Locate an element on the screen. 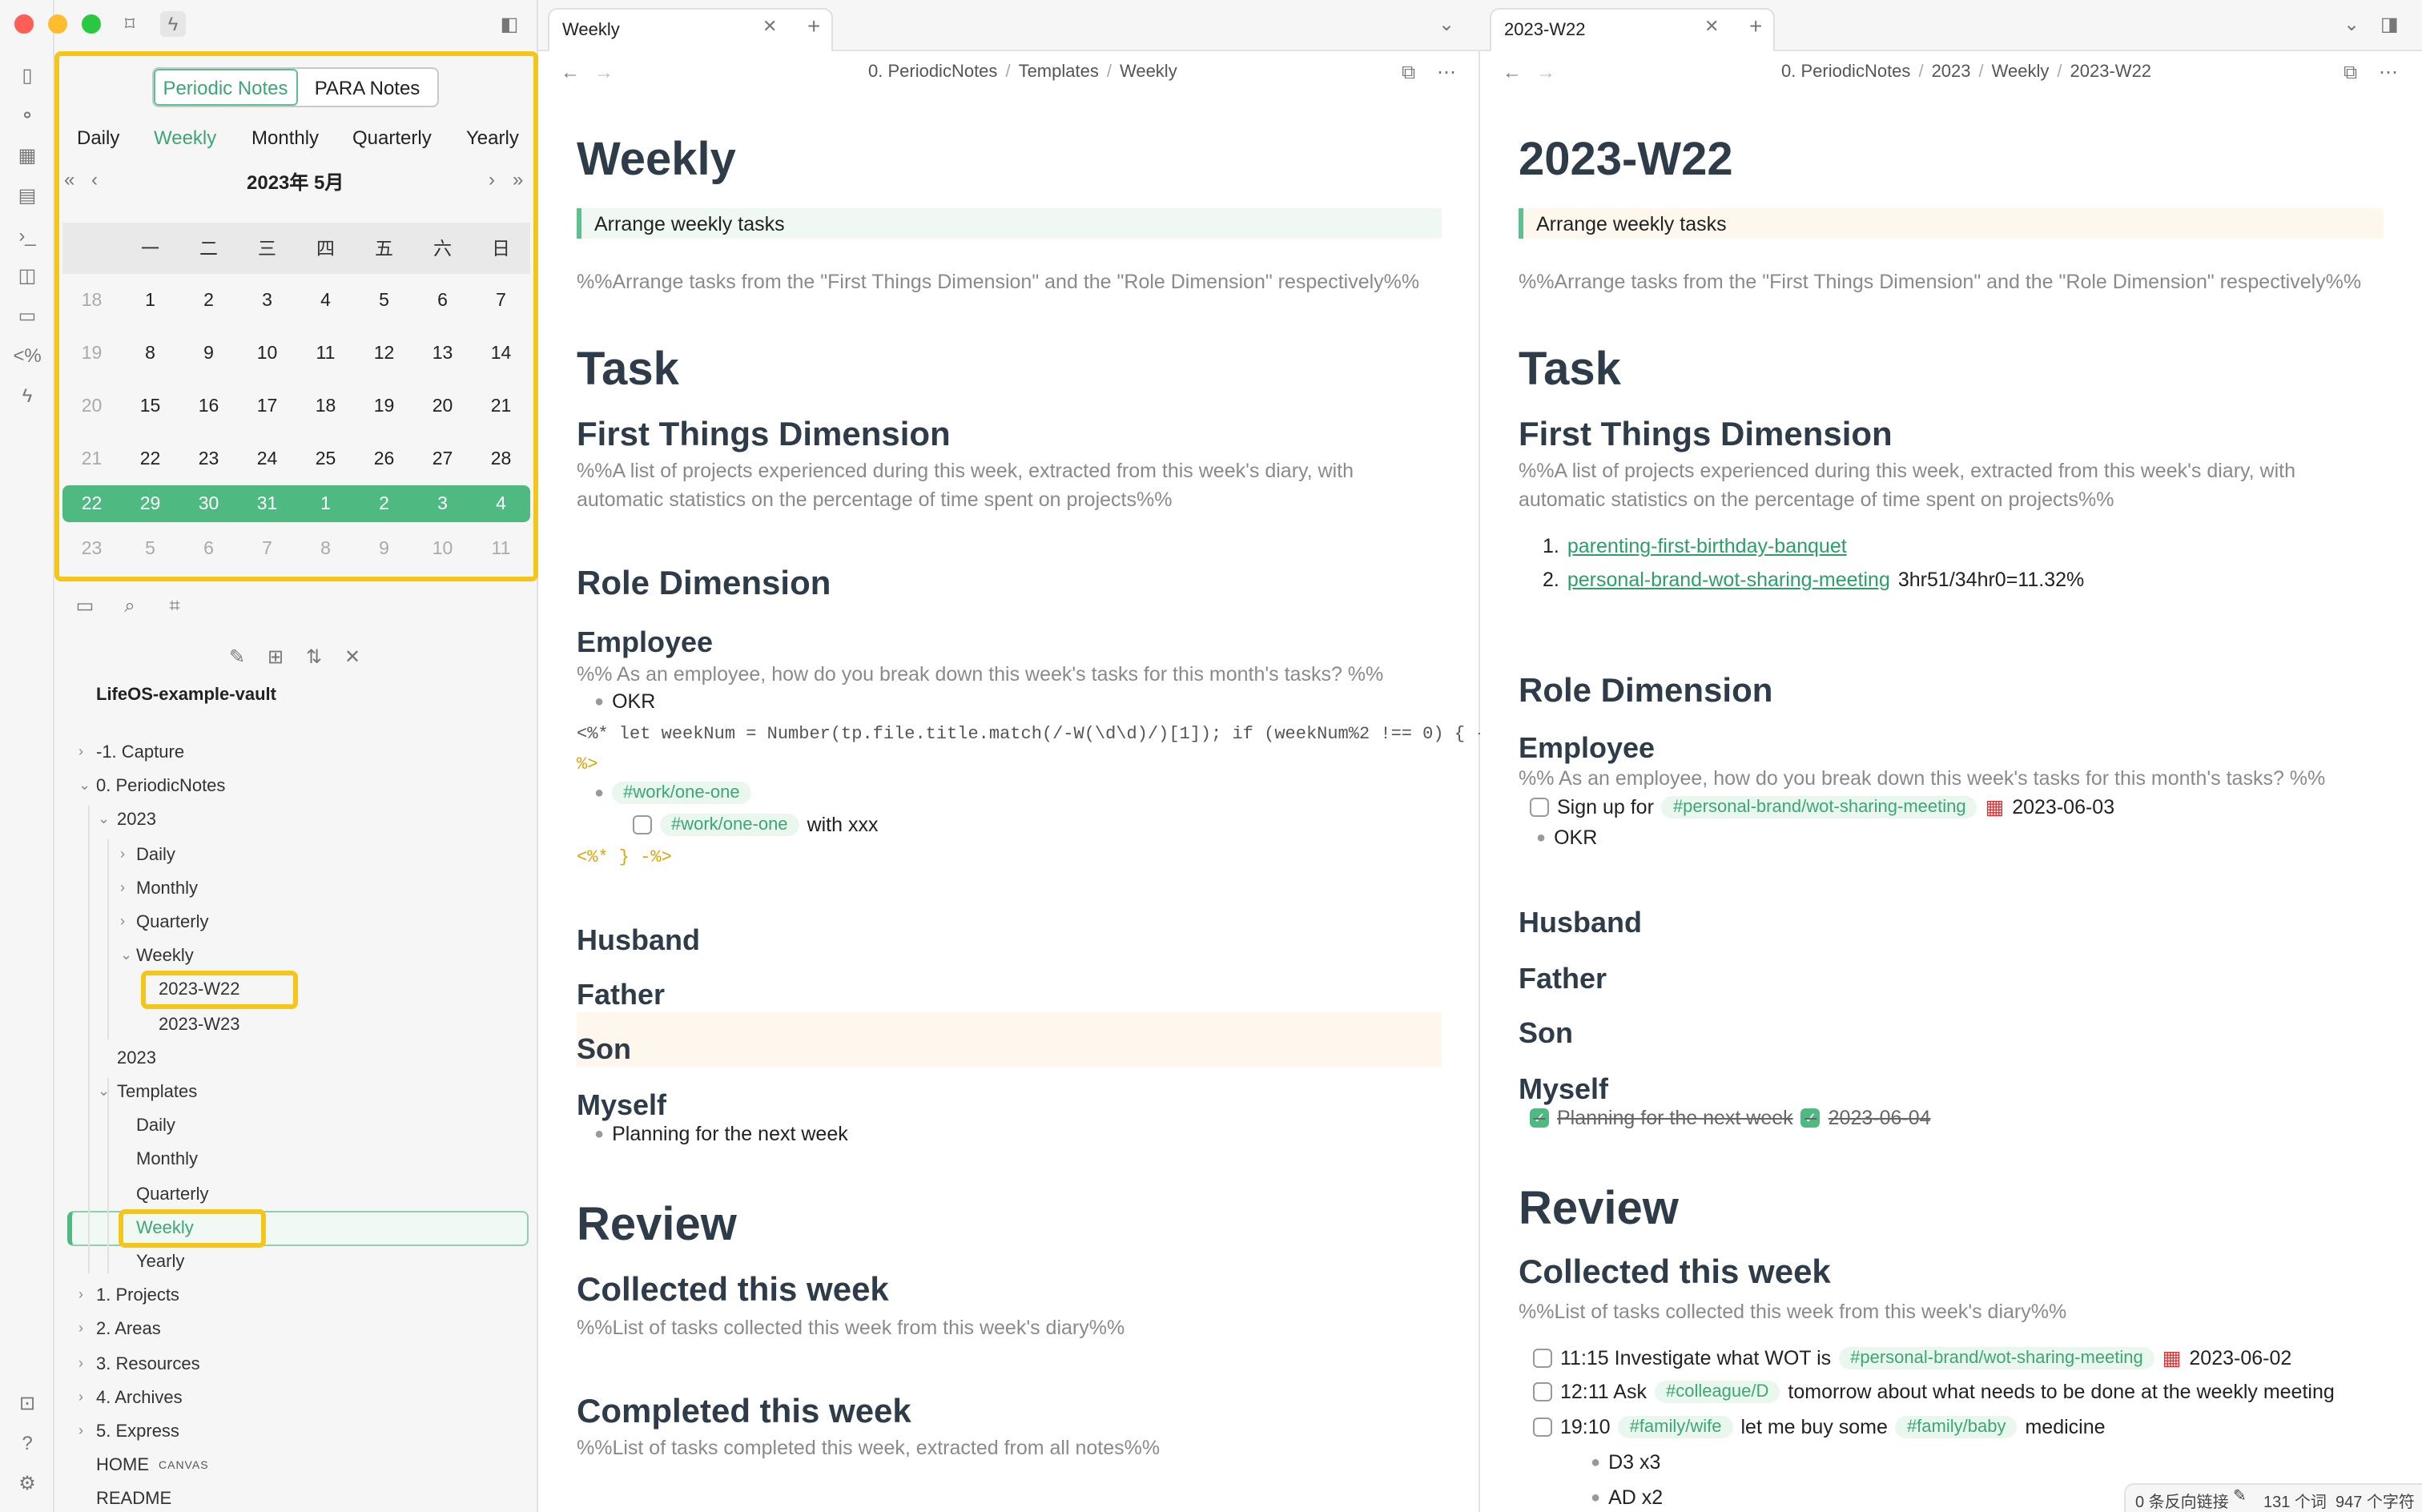 The height and width of the screenshot is (1512, 2422). tree-item: README is located at coordinates (133, 1498).